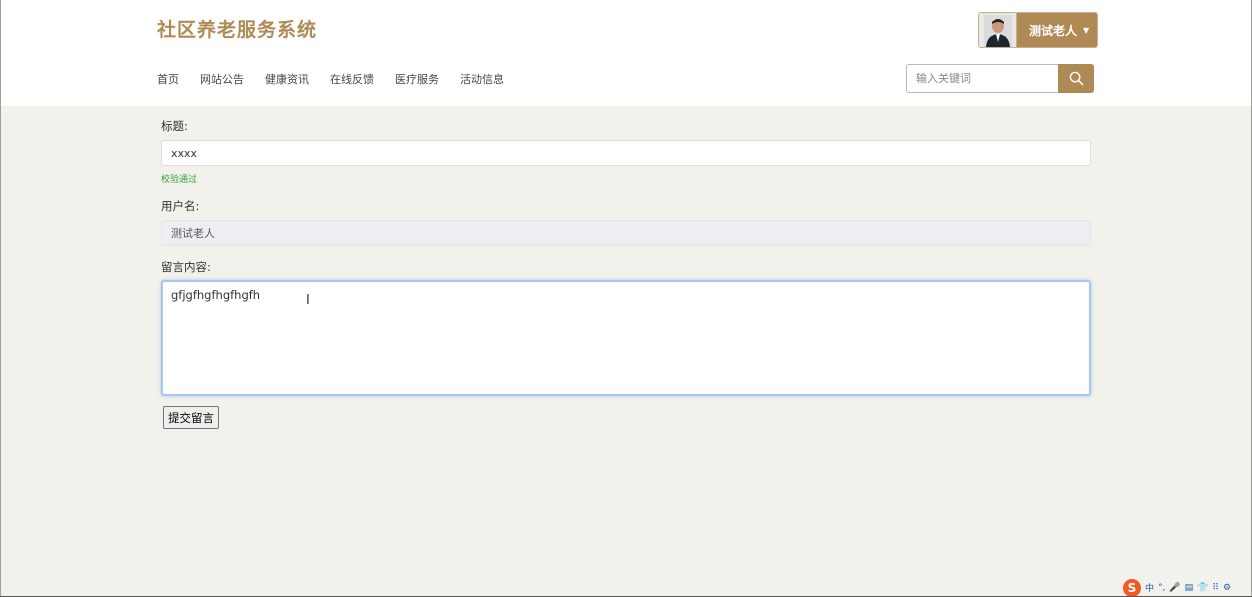  I want to click on content-textarea: gfjgfhgfhgfhgfh, so click(626, 338).